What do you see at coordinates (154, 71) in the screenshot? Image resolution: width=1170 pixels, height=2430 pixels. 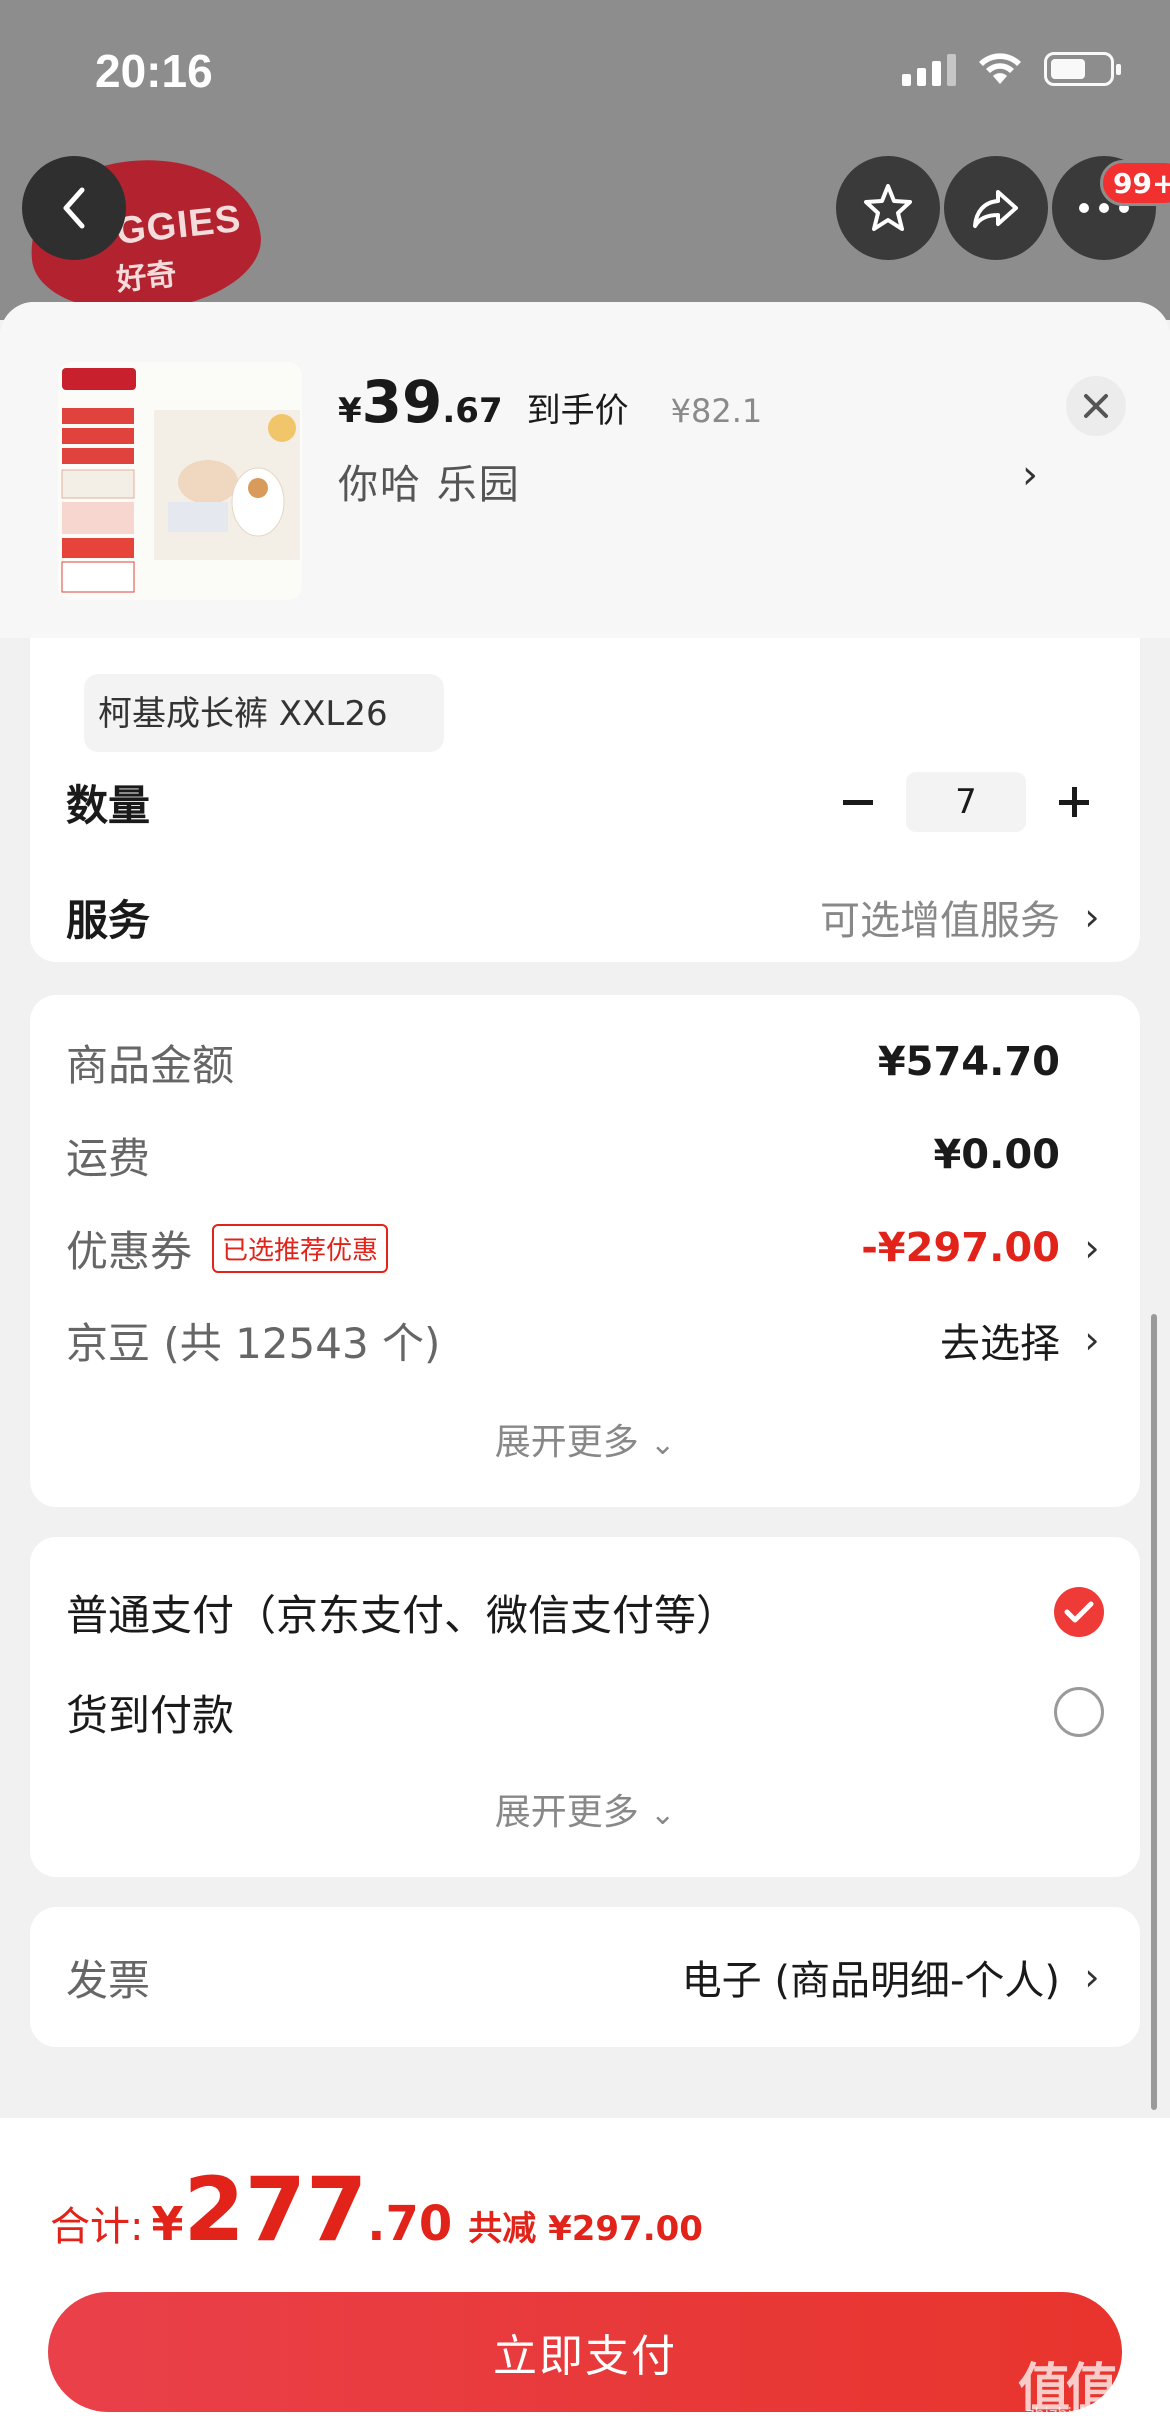 I see `status-time: 20:16` at bounding box center [154, 71].